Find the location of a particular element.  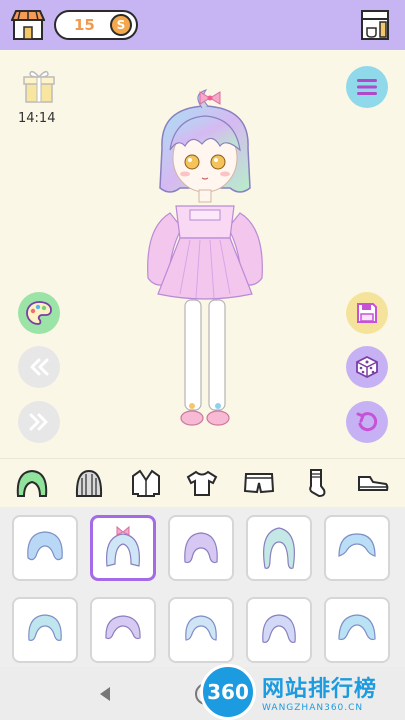

category-hat is located at coordinates (89, 483).